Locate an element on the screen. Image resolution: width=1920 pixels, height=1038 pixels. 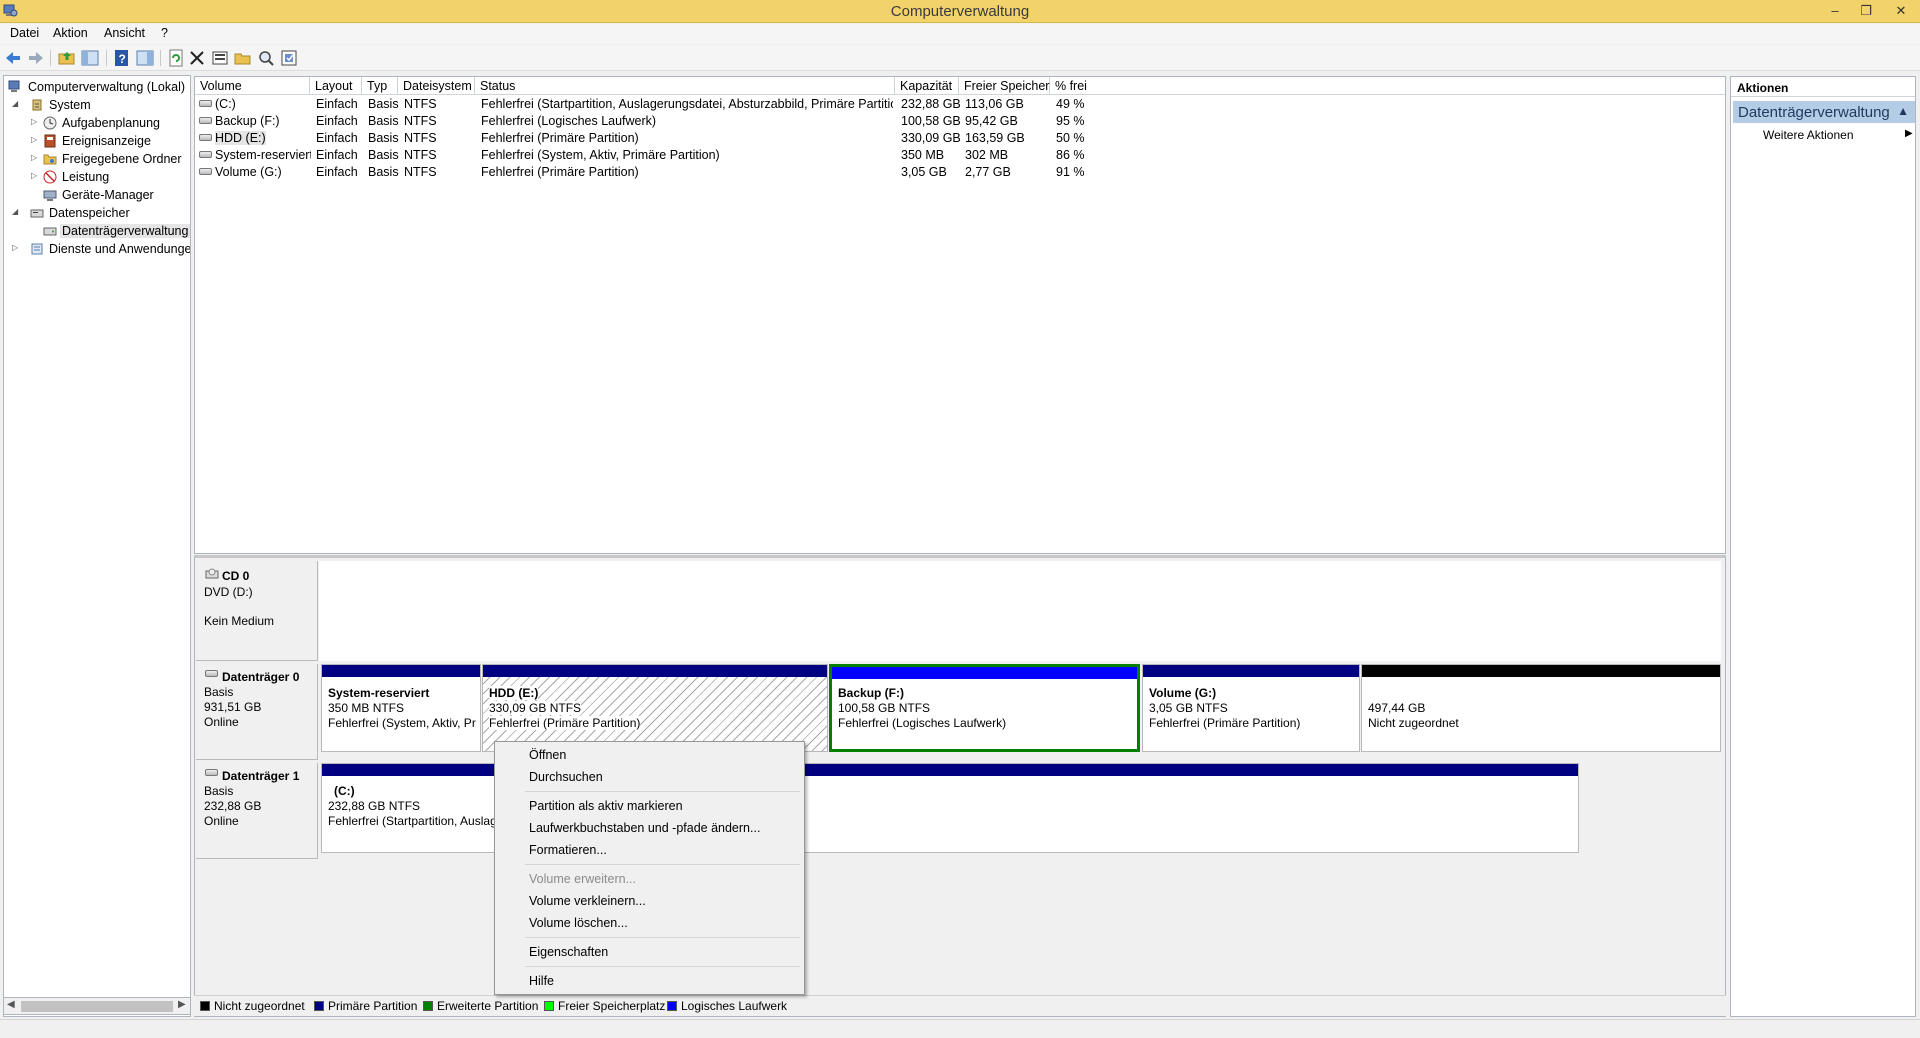
actions-section-disk-management: Datenträgerverwaltung ▲ is located at coordinates (1824, 112).